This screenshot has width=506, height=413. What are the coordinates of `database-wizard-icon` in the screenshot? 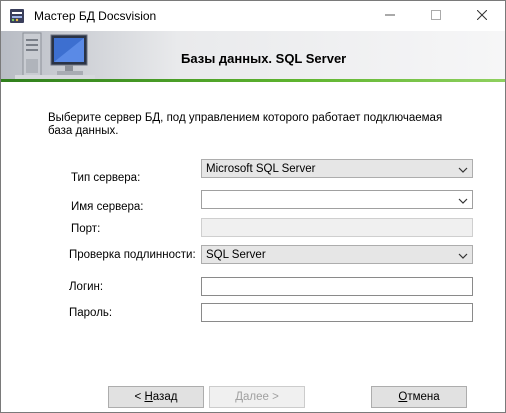 It's located at (17, 16).